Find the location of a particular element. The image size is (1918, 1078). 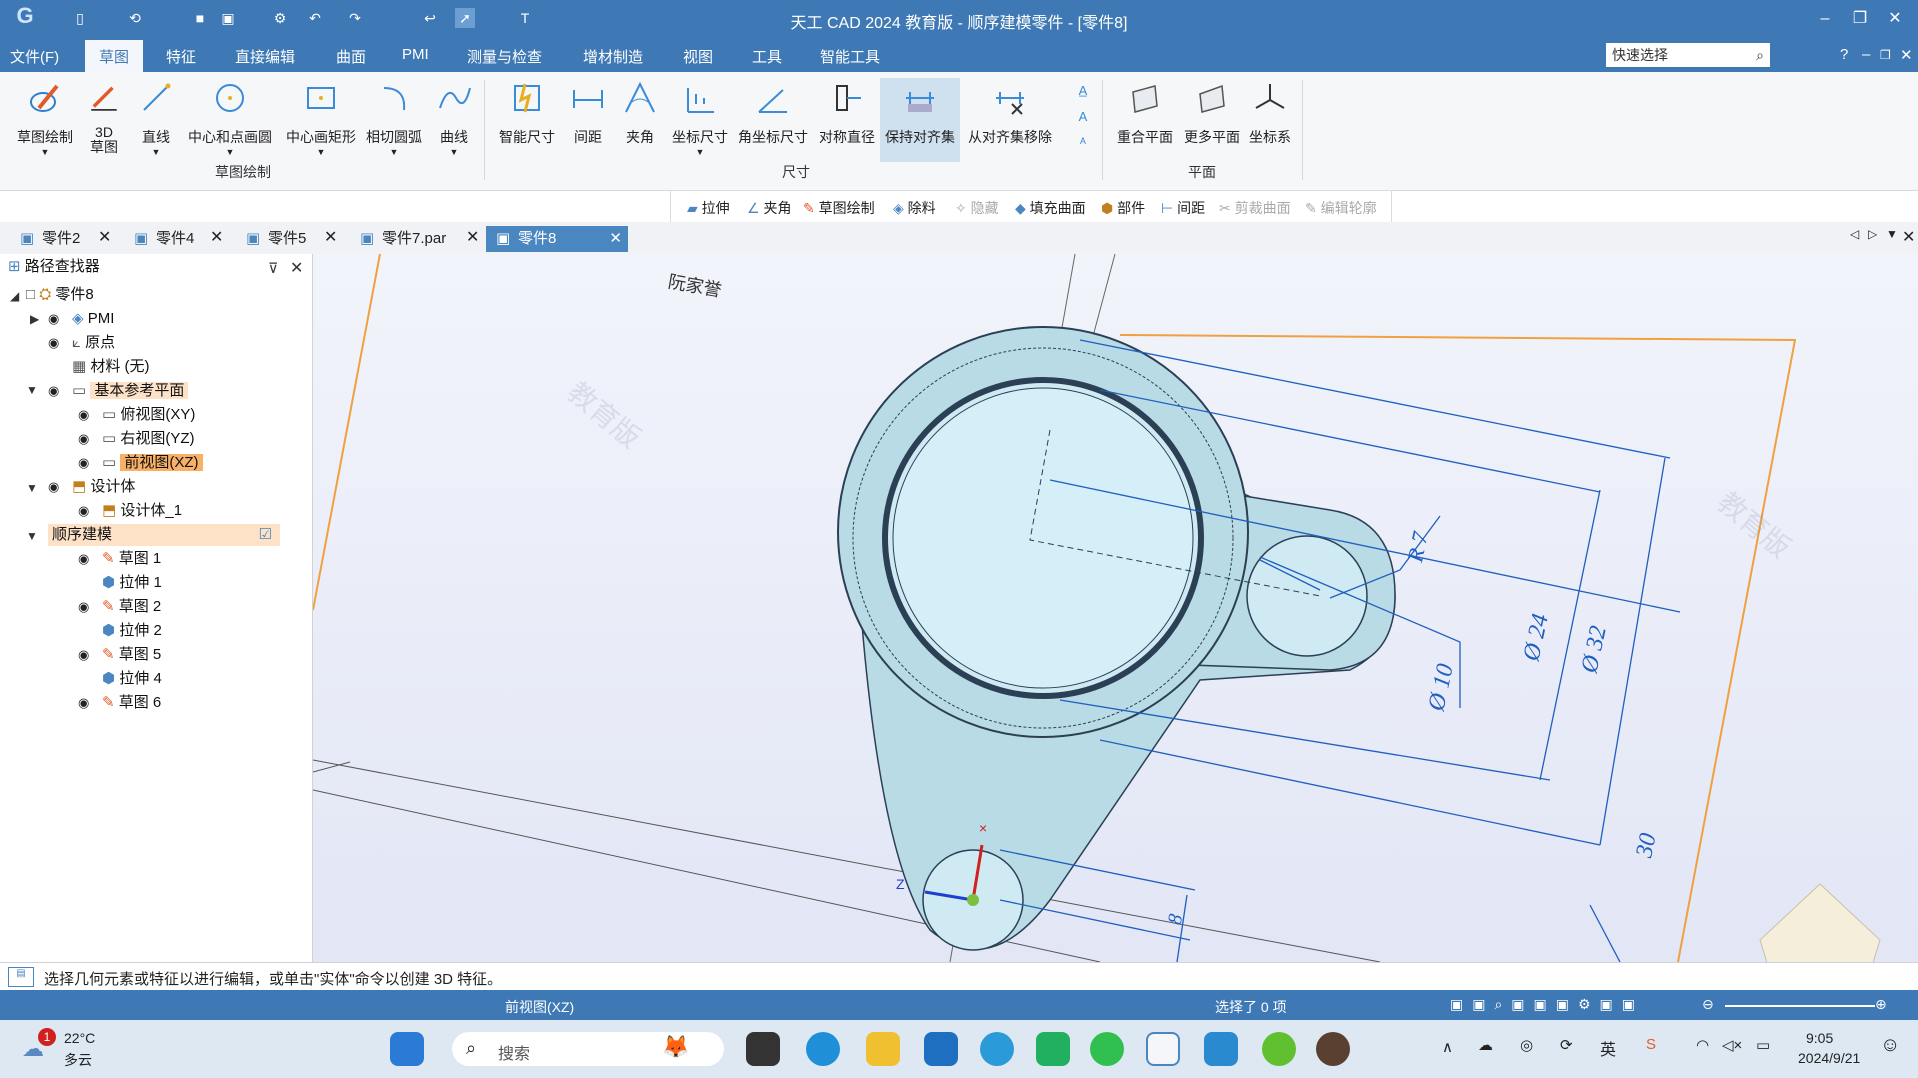

smart-dim-button: 智能尺寸 is located at coordinates (527, 112).